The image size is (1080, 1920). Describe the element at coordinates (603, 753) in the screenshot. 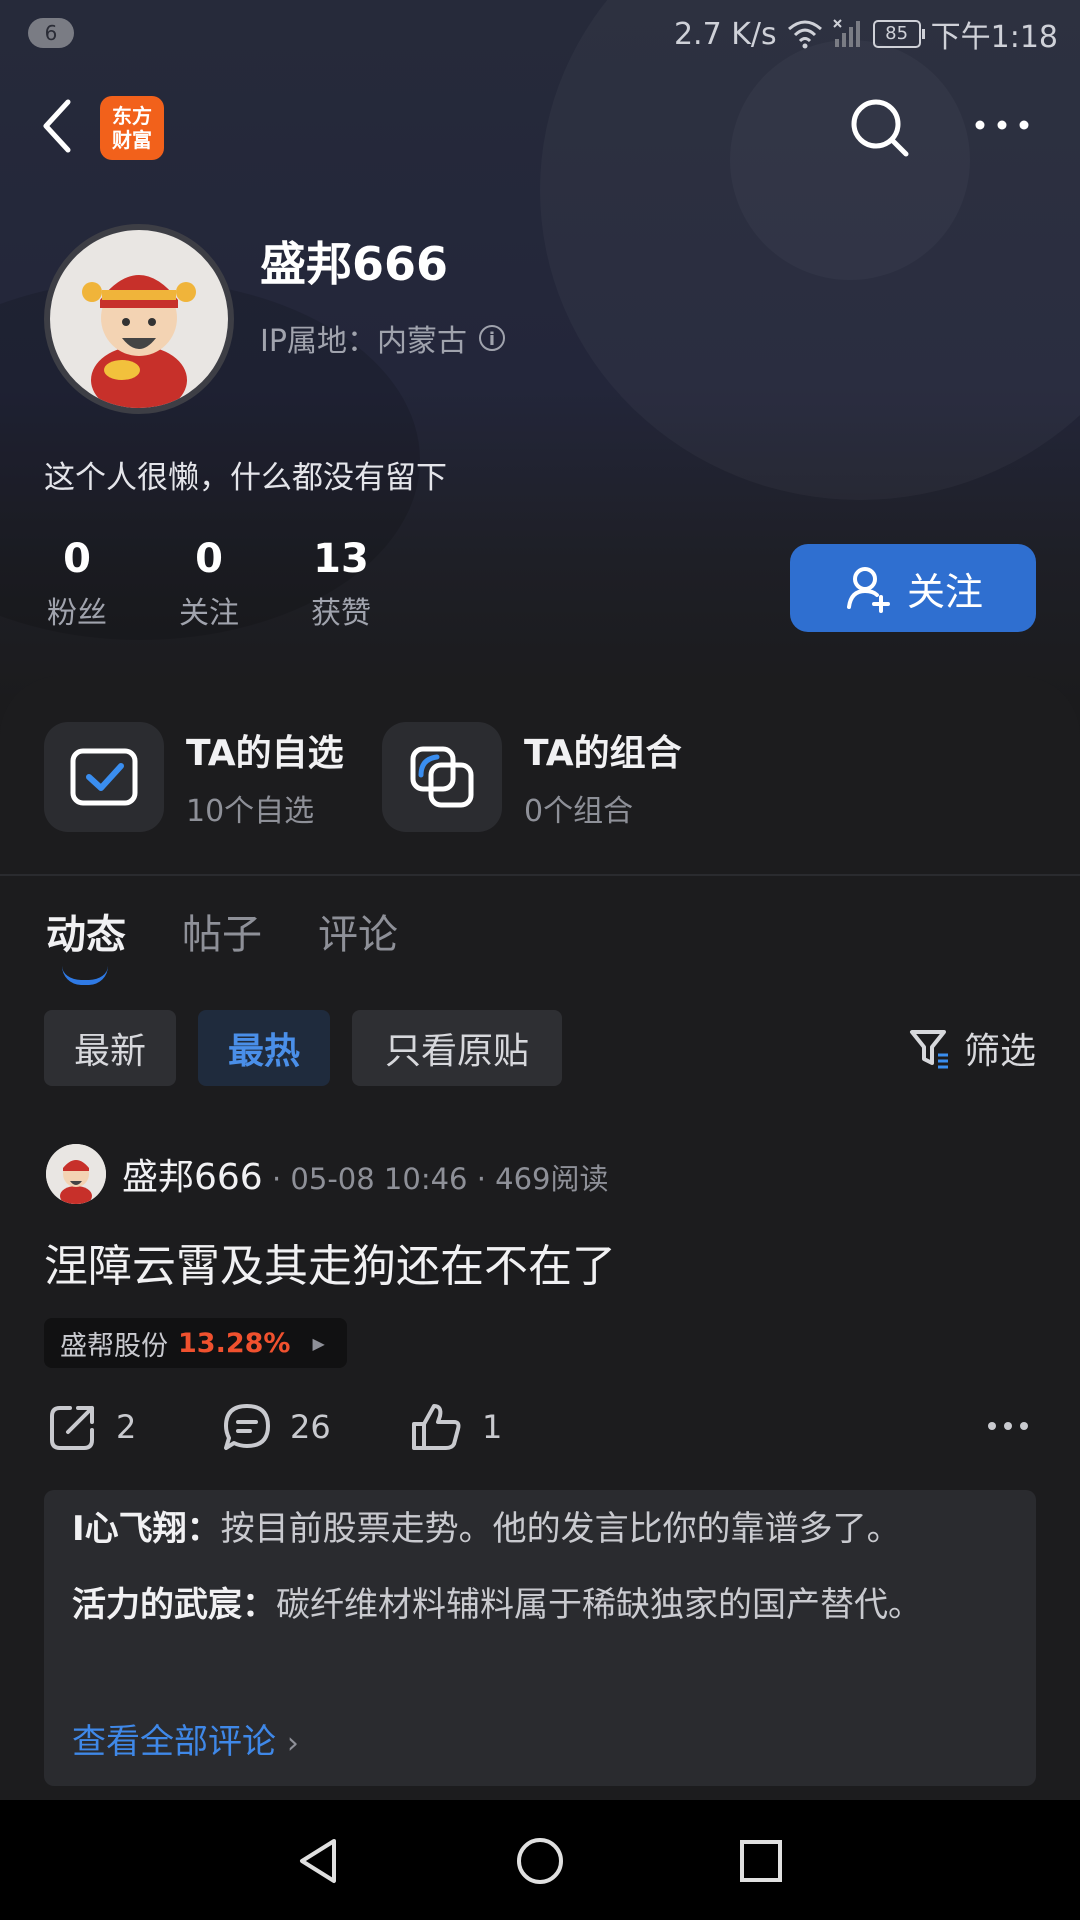

I see `portfolio-title: TA的组合` at that location.